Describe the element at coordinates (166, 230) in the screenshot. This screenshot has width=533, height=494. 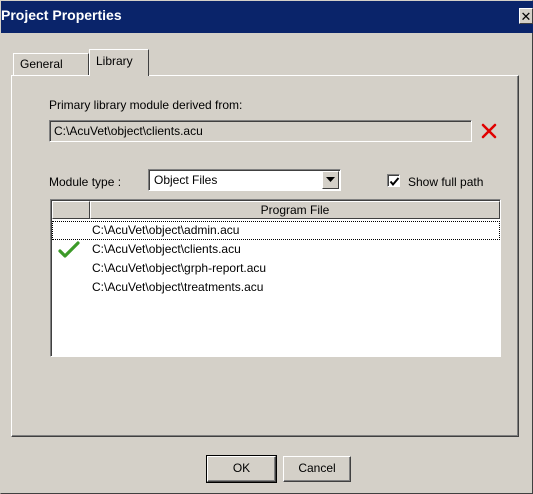
I see `file-path: C:\AcuVet\object\admin.acu` at that location.